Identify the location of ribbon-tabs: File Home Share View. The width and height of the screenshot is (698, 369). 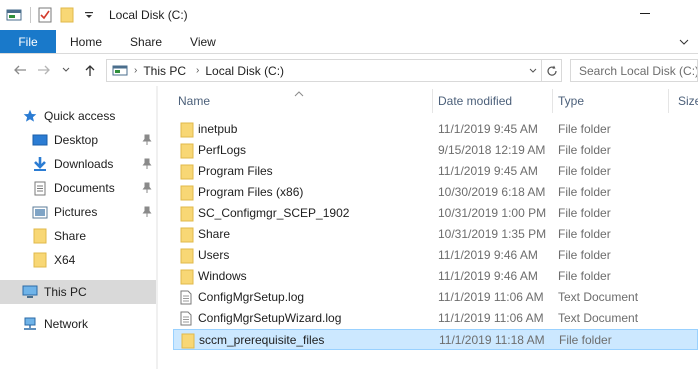
(349, 42).